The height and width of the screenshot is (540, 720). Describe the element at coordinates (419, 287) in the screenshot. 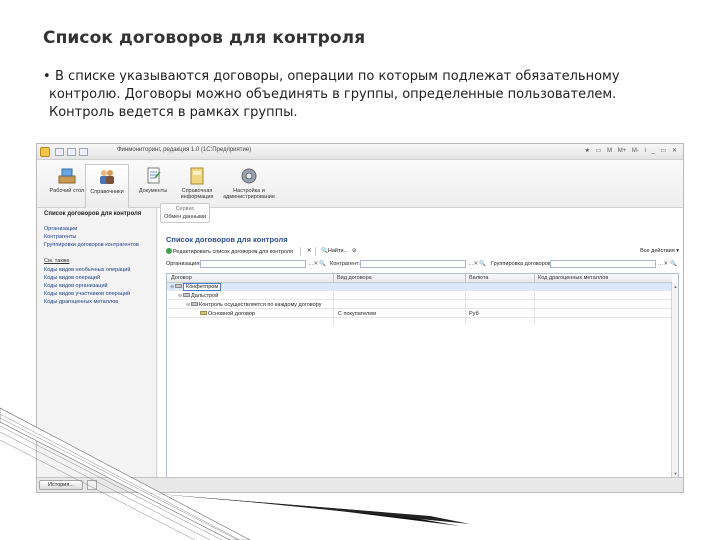

I see `table-row: ⊖ Конфетпром` at that location.